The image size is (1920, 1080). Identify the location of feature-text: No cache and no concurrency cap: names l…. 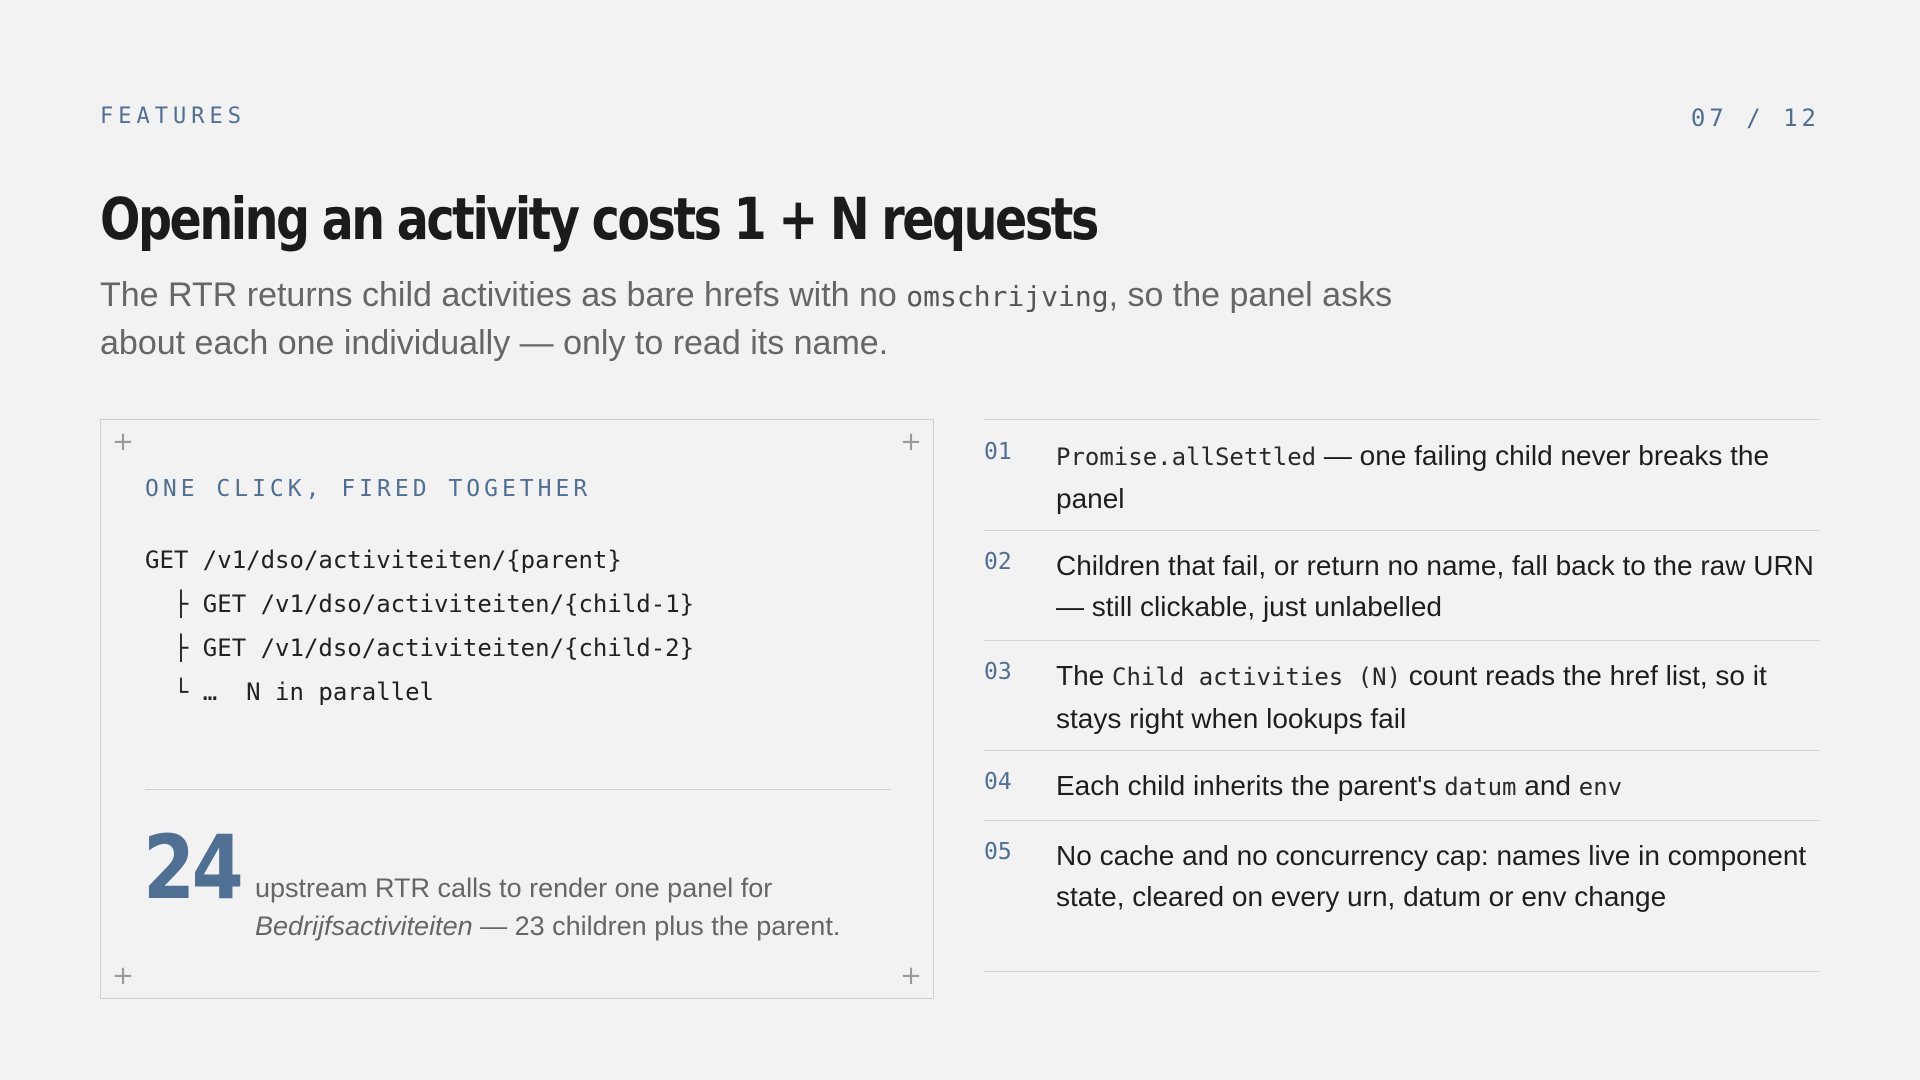
(1438, 876).